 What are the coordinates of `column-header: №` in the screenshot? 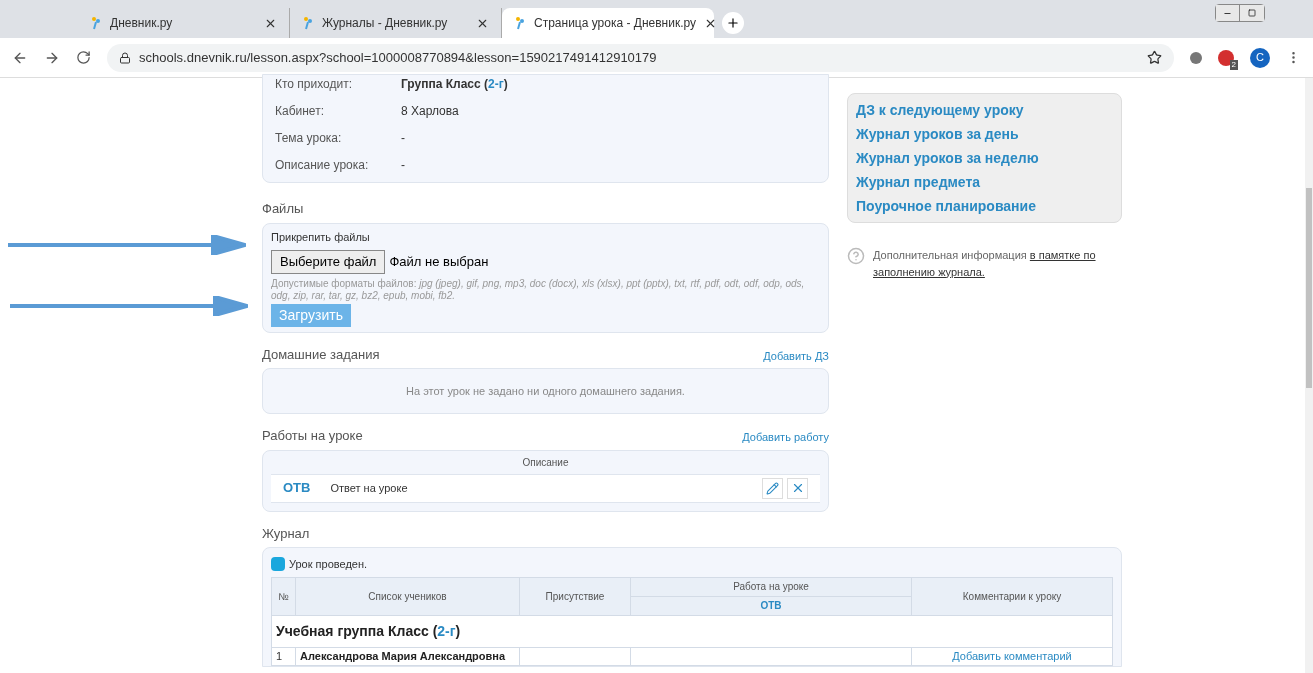 It's located at (283, 596).